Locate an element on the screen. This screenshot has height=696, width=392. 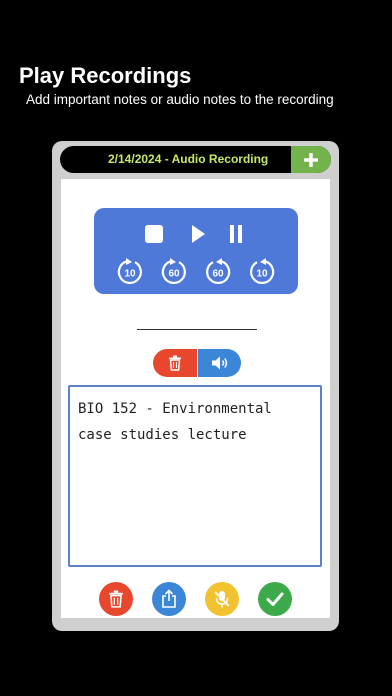
forward-10-button: 10 is located at coordinates (262, 272).